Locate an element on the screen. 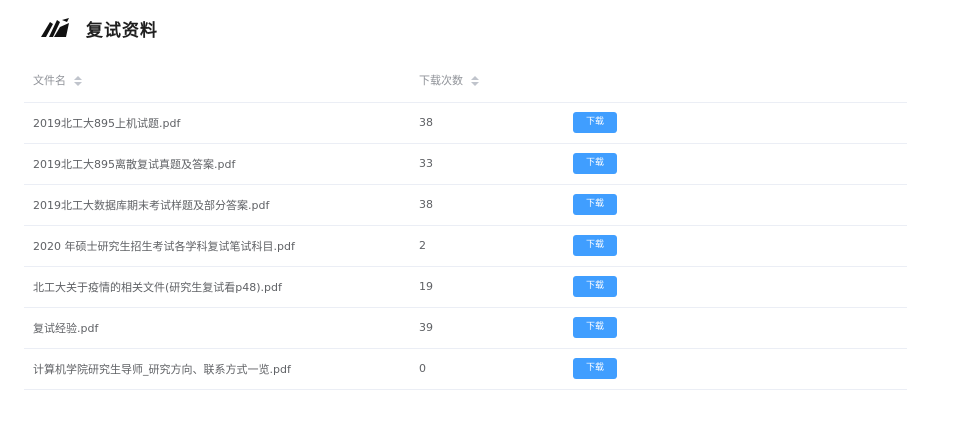 This screenshot has height=424, width=960. file-name-cell: 2019北工大895离散复试真题及答案.pdf is located at coordinates (217, 164).